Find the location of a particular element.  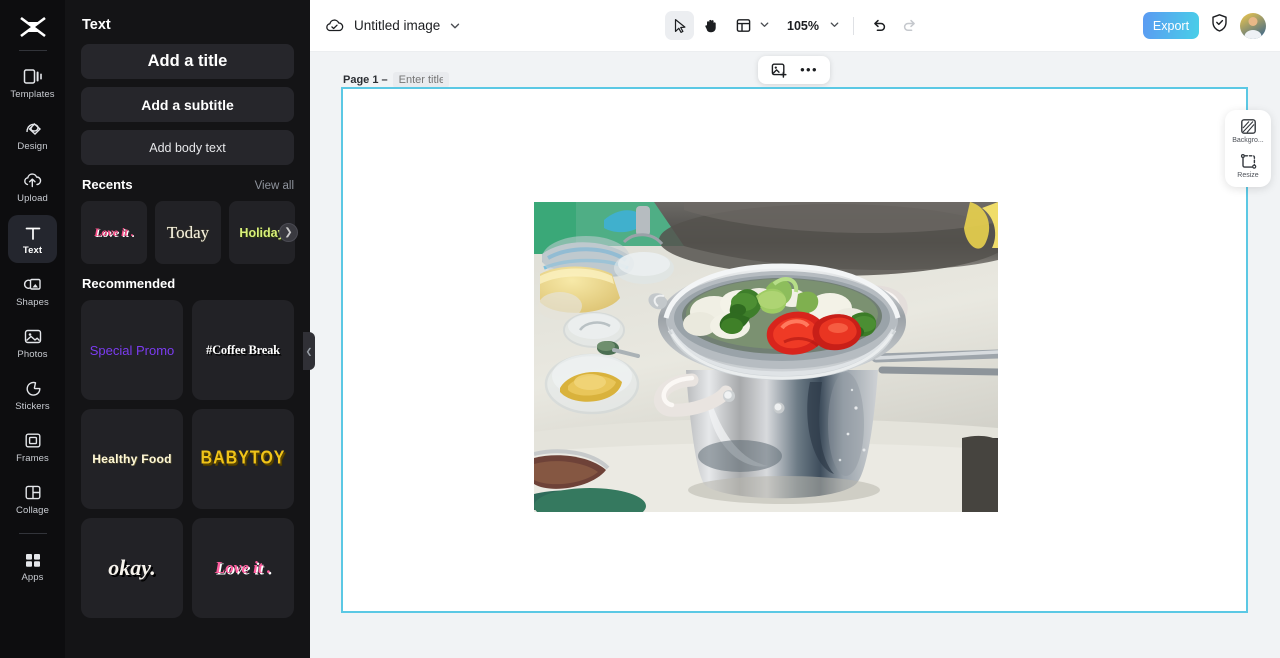

template-card: okay. is located at coordinates (132, 568).